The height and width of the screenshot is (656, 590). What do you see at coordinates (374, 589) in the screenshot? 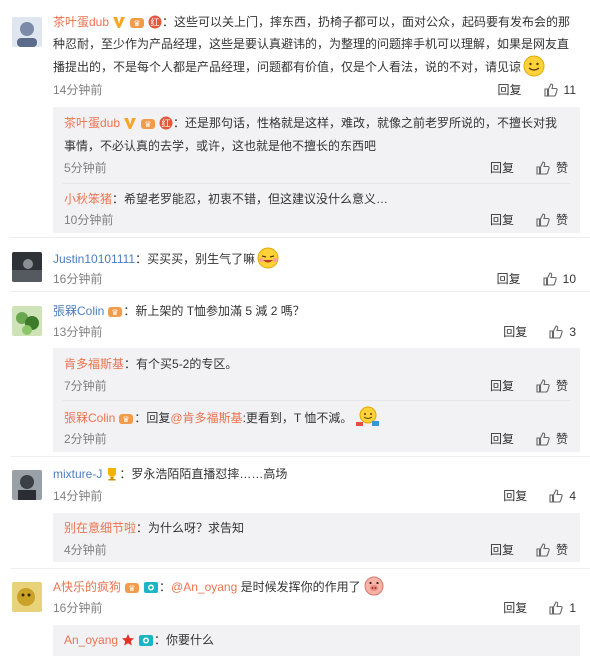
I see `pig-emoji-icon` at bounding box center [374, 589].